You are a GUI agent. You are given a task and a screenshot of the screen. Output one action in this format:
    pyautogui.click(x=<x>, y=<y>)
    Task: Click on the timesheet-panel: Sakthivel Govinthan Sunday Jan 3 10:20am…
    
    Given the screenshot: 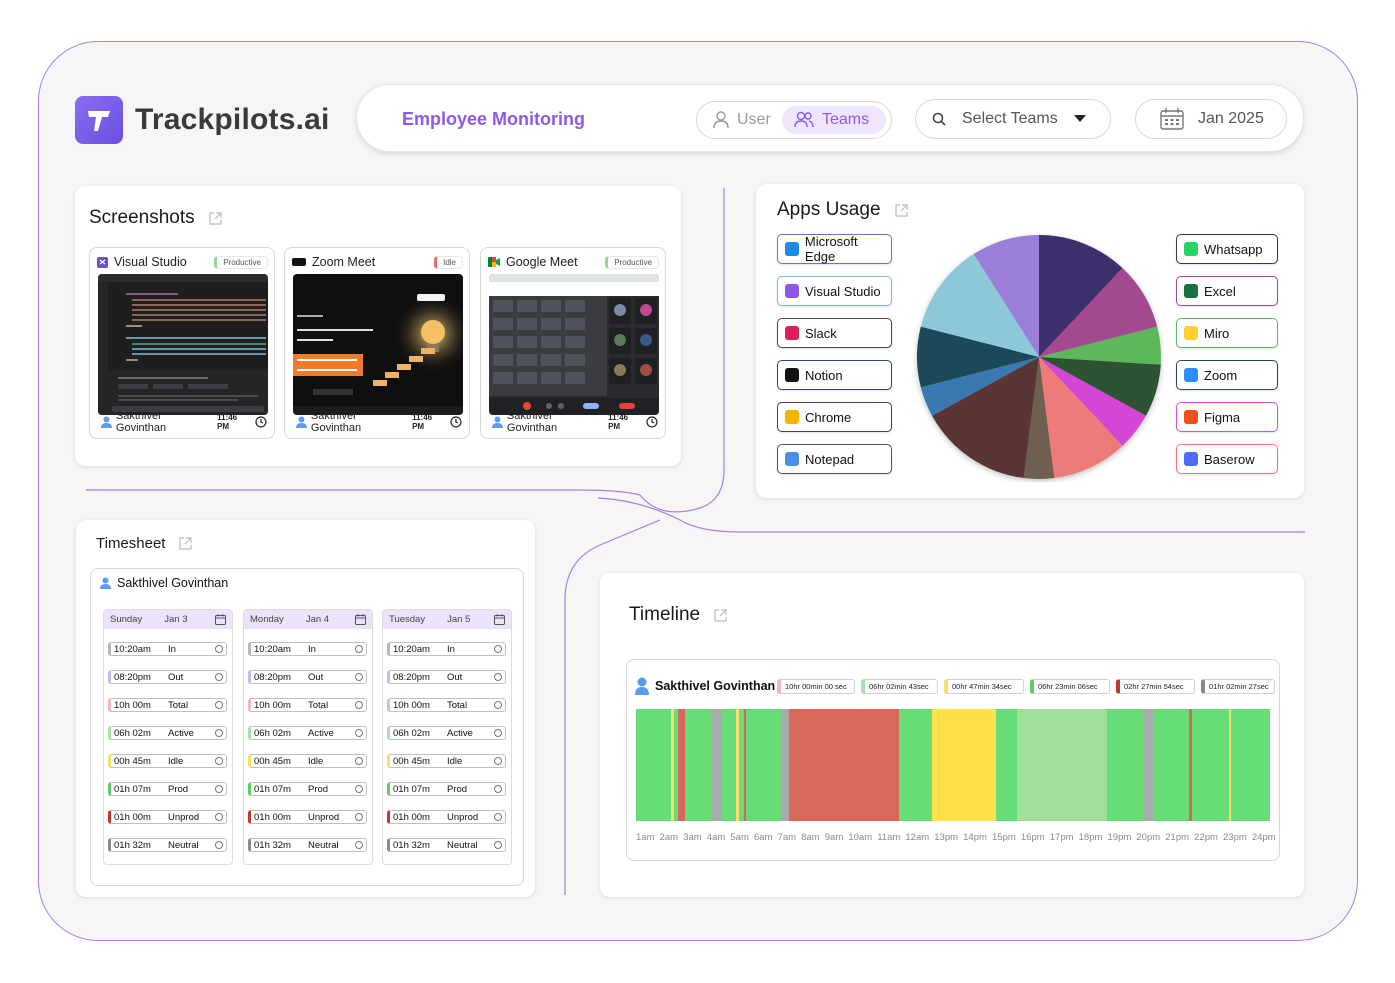 What is the action you would take?
    pyautogui.click(x=307, y=727)
    